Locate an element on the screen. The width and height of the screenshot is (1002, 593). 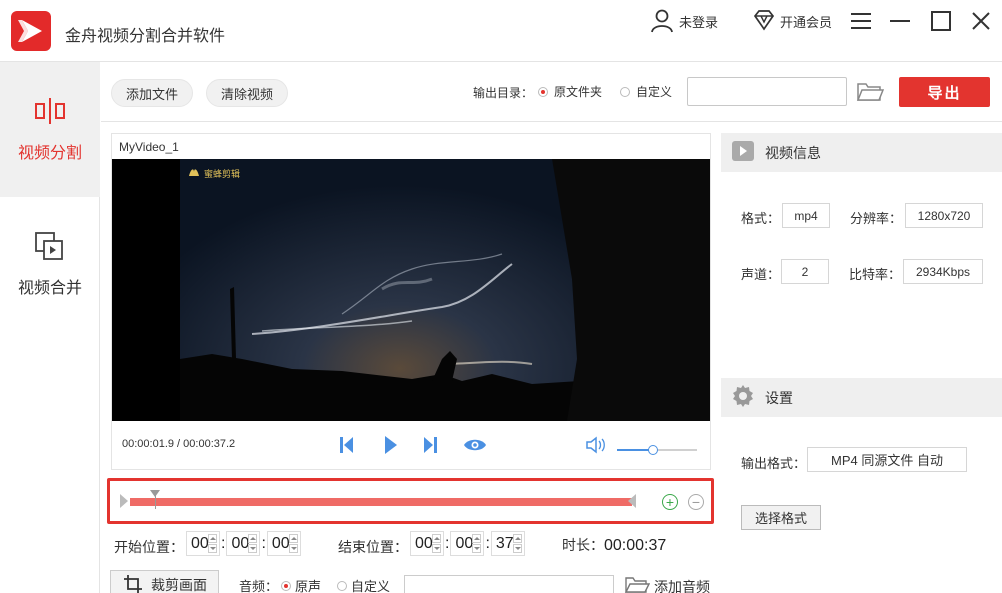
audio-radio-custom: 自定义 is located at coordinates (363, 584).